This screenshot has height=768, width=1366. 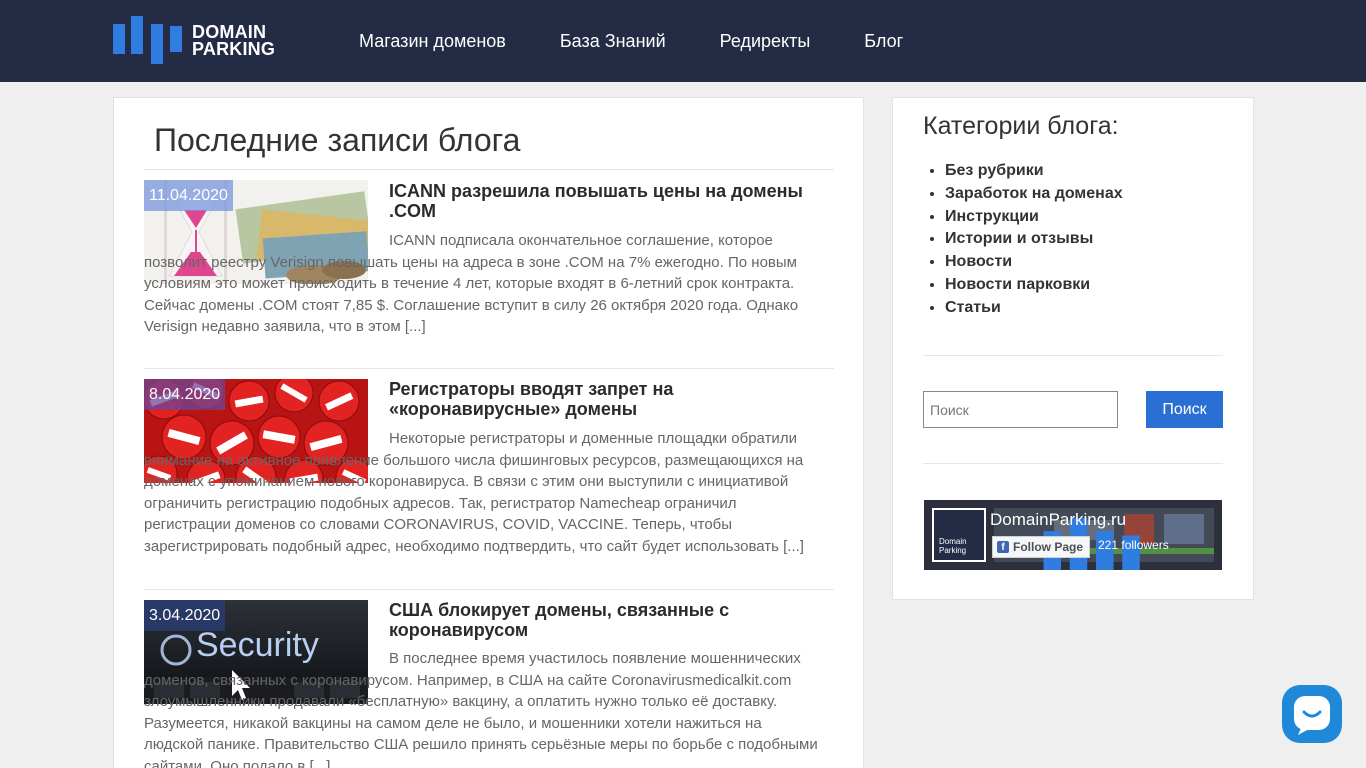 I want to click on post-date-badge: 3.04.2020, so click(x=185, y=615).